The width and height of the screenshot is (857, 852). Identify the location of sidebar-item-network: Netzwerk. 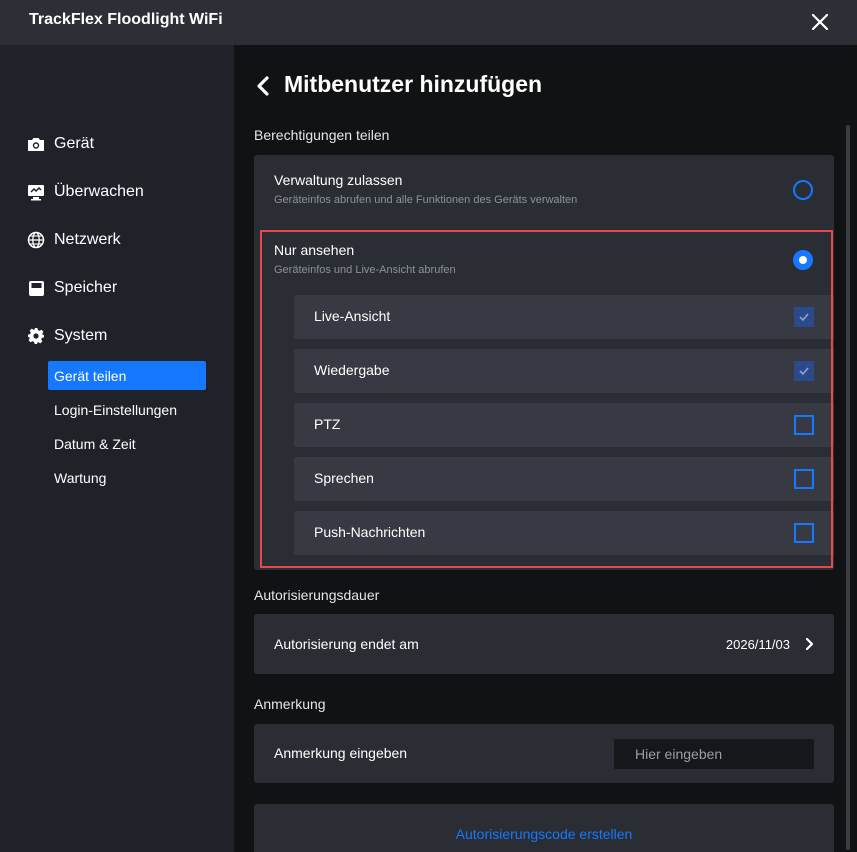
(74, 240).